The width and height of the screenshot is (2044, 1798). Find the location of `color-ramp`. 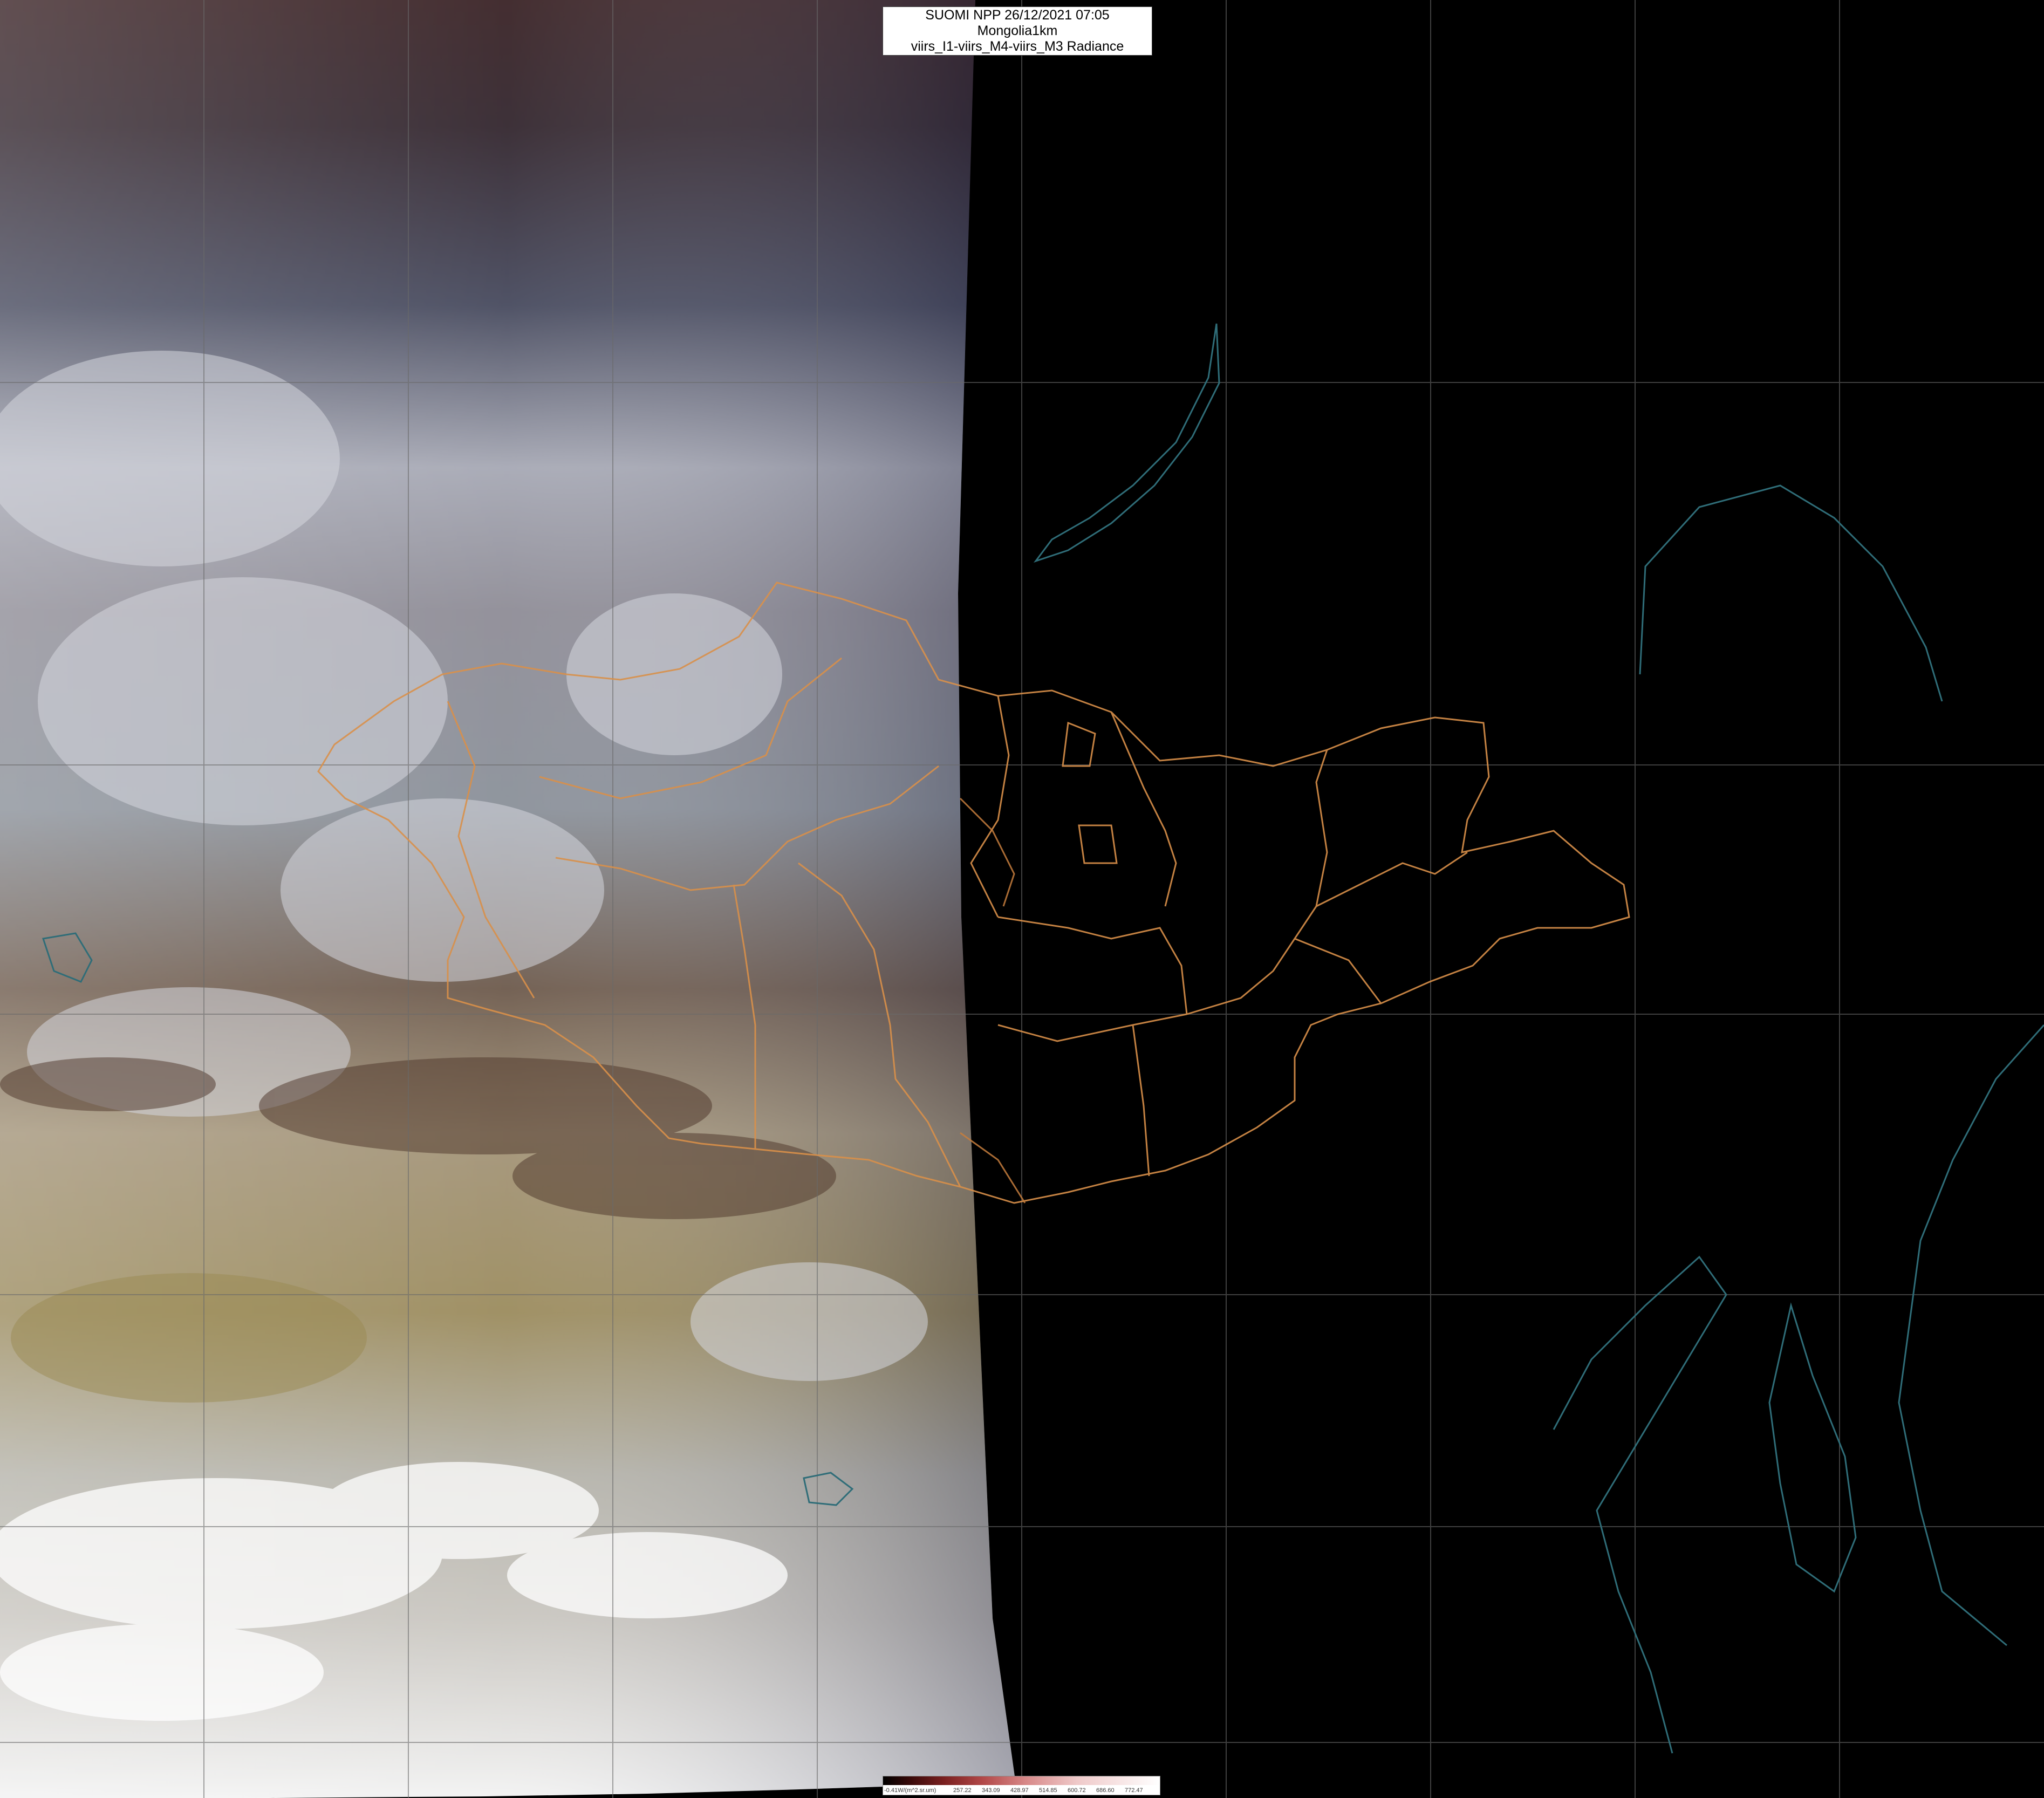

color-ramp is located at coordinates (1021, 1780).